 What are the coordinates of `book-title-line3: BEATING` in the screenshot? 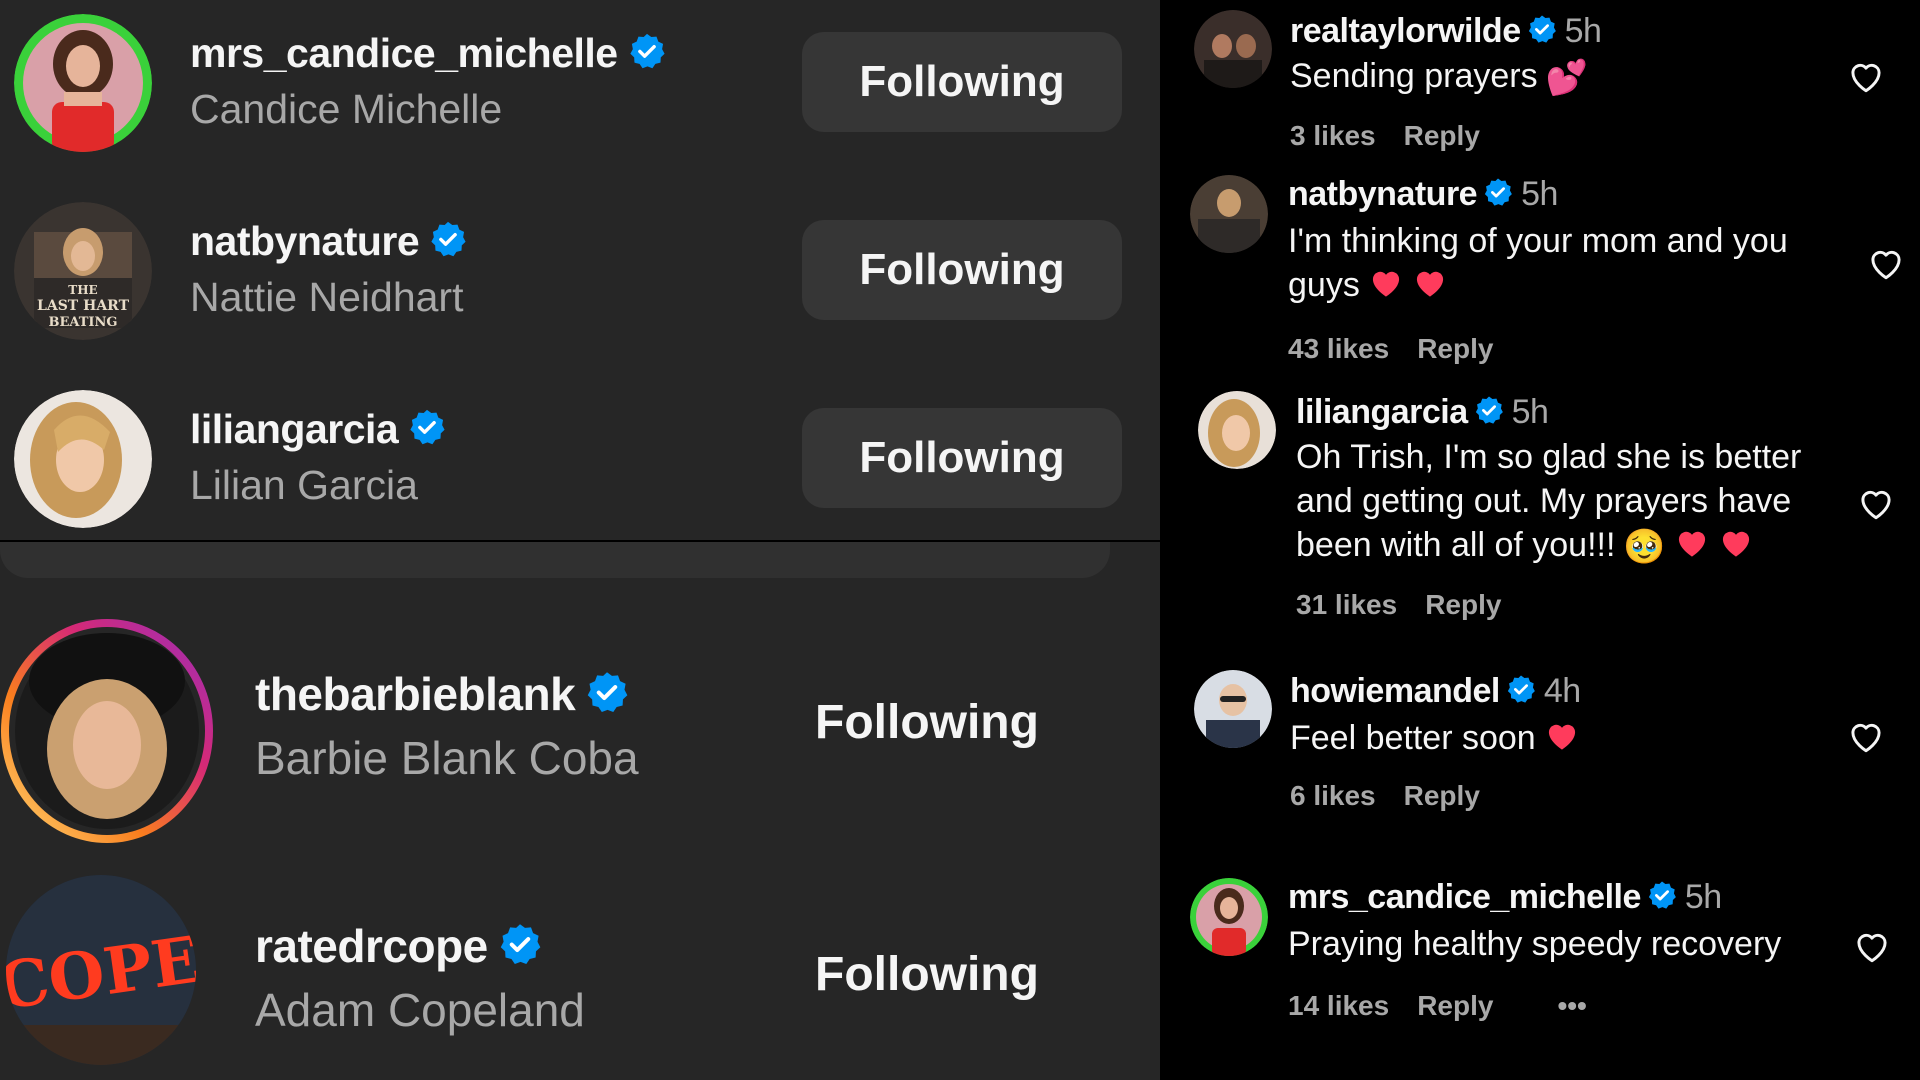 It's located at (82, 322).